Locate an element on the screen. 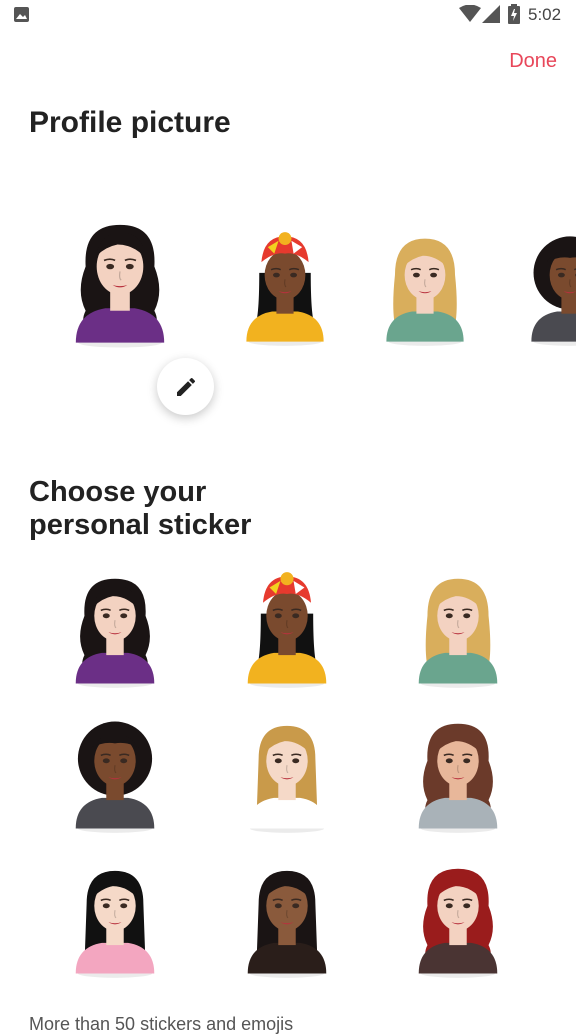 The image size is (576, 1035). sticker-straight-blonde is located at coordinates (287, 775).